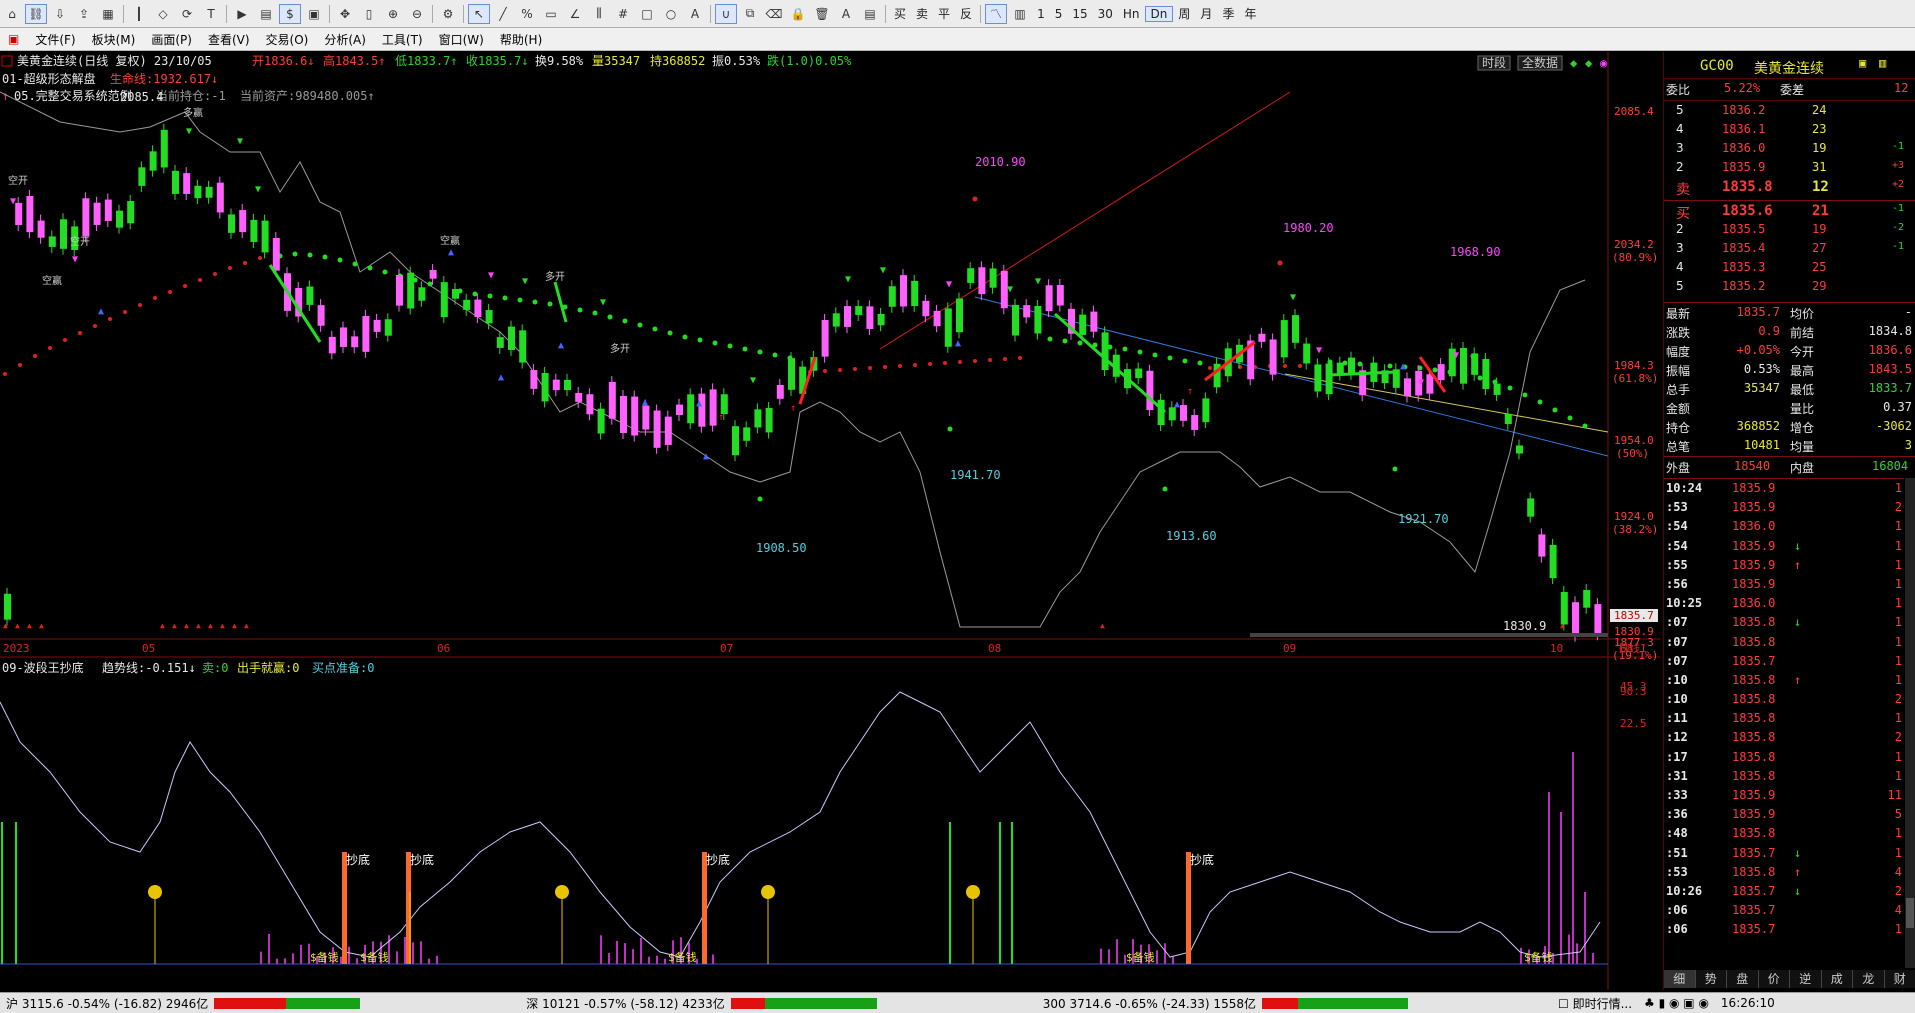  I want to click on ruler-icon: ▭, so click(551, 14).